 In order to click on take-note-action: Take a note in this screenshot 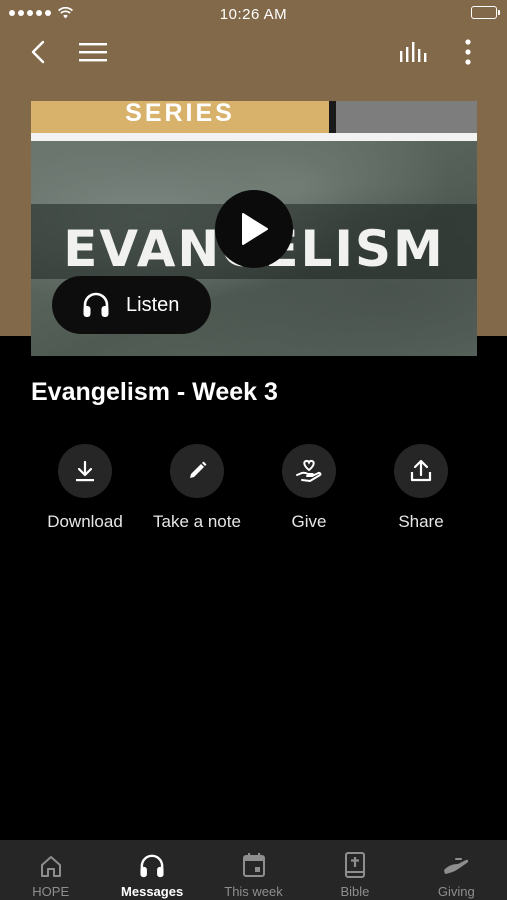, I will do `click(197, 488)`.